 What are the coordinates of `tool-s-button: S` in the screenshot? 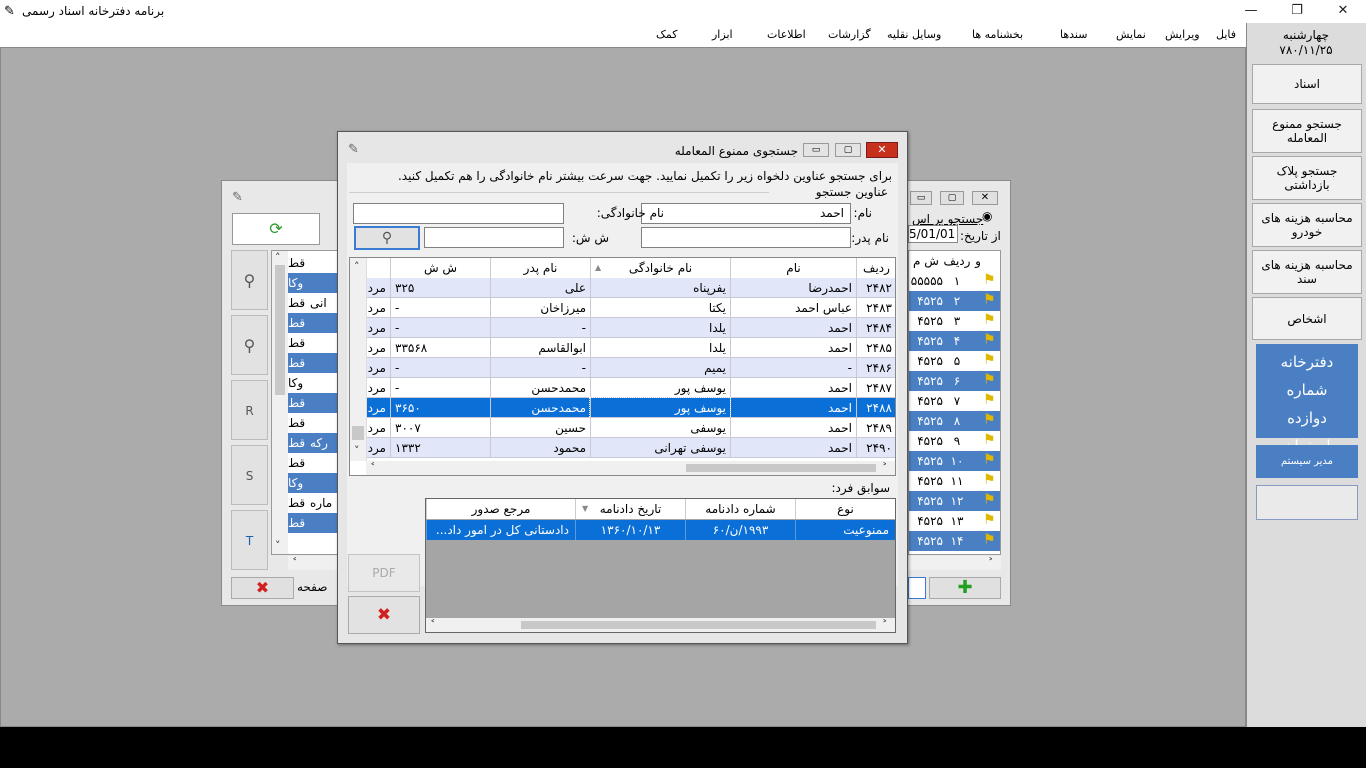 It's located at (249, 475).